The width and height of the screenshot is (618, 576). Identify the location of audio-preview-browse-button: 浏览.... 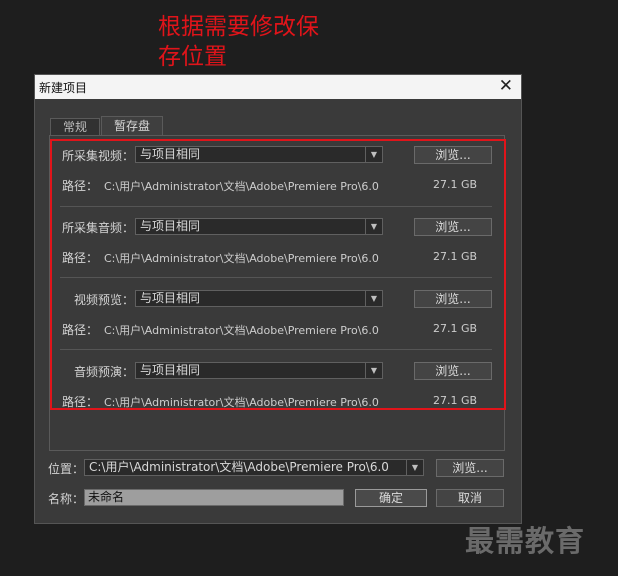
(453, 371).